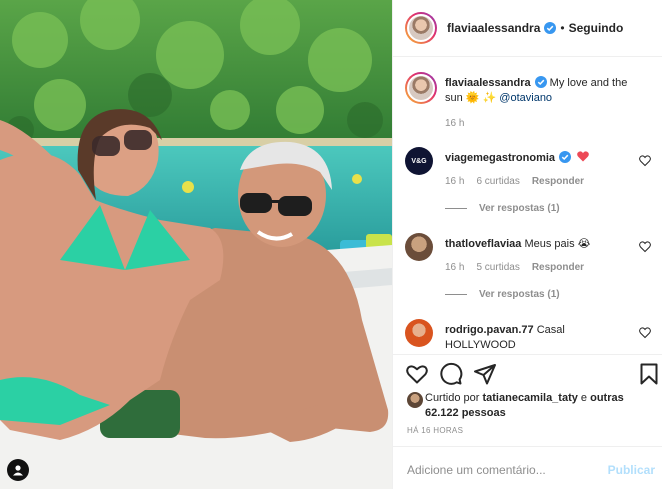  What do you see at coordinates (421, 88) in the screenshot?
I see `caption-avatar` at bounding box center [421, 88].